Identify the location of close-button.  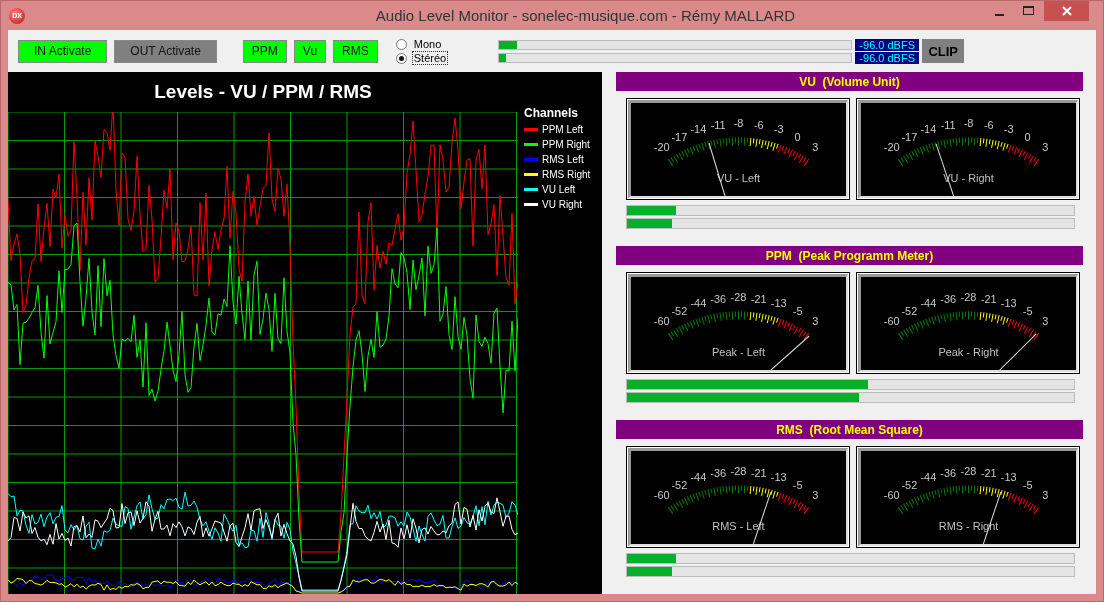
(1066, 11).